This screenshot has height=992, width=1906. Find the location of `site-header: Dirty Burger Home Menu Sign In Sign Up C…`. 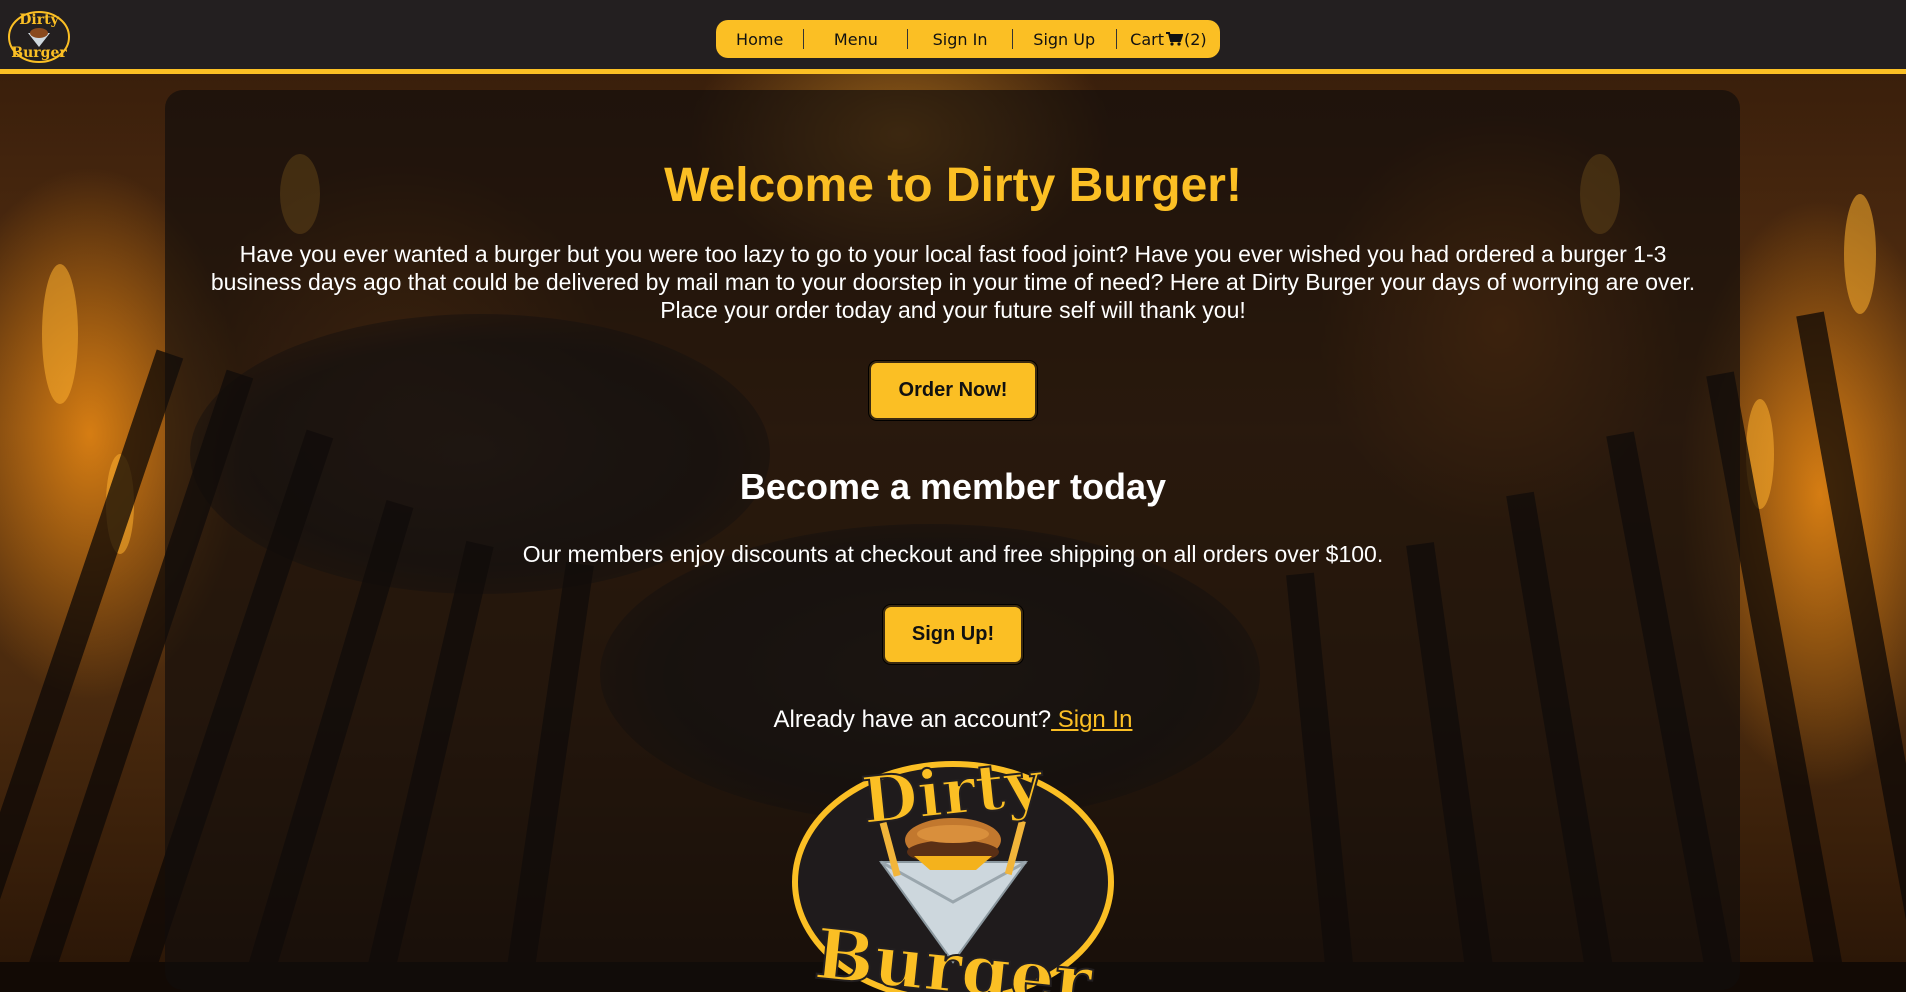

site-header: Dirty Burger Home Menu Sign In Sign Up C… is located at coordinates (953, 37).